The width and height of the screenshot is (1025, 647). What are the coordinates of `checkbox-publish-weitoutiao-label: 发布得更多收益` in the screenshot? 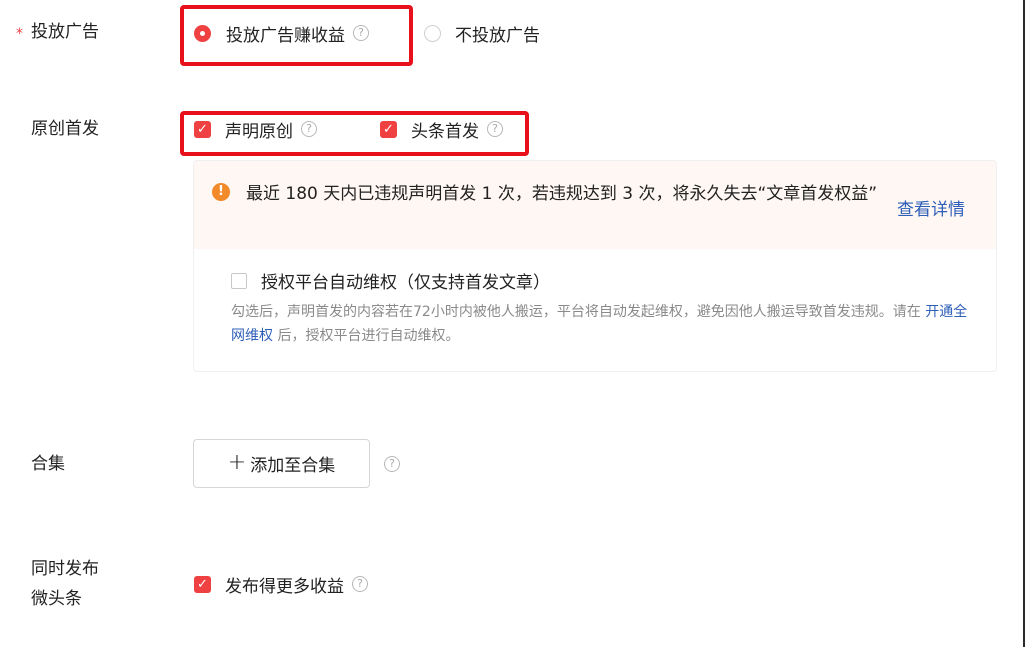 It's located at (284, 587).